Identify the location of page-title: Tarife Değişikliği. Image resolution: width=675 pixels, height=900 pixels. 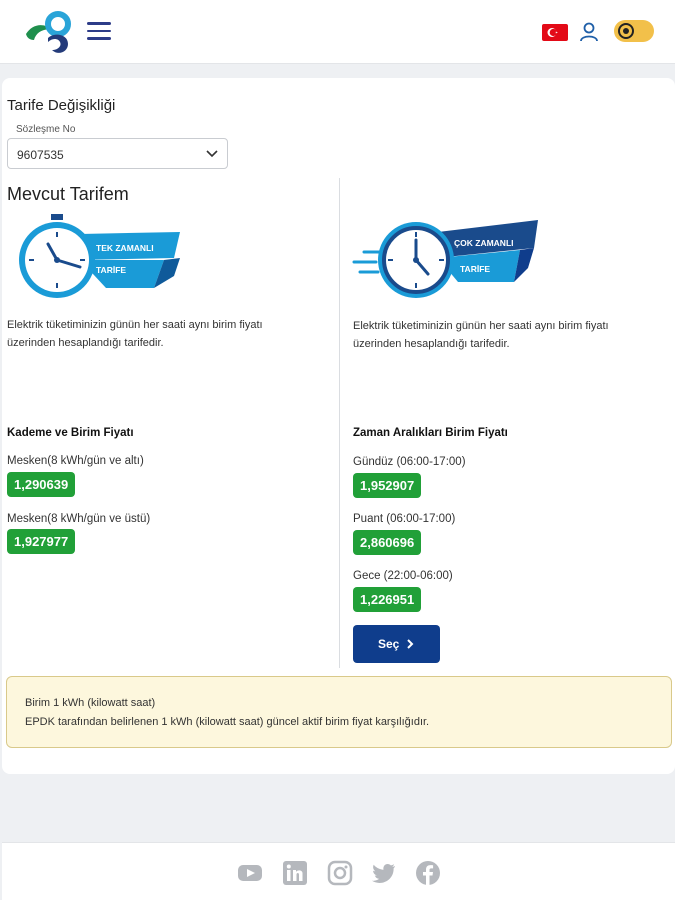
(61, 105).